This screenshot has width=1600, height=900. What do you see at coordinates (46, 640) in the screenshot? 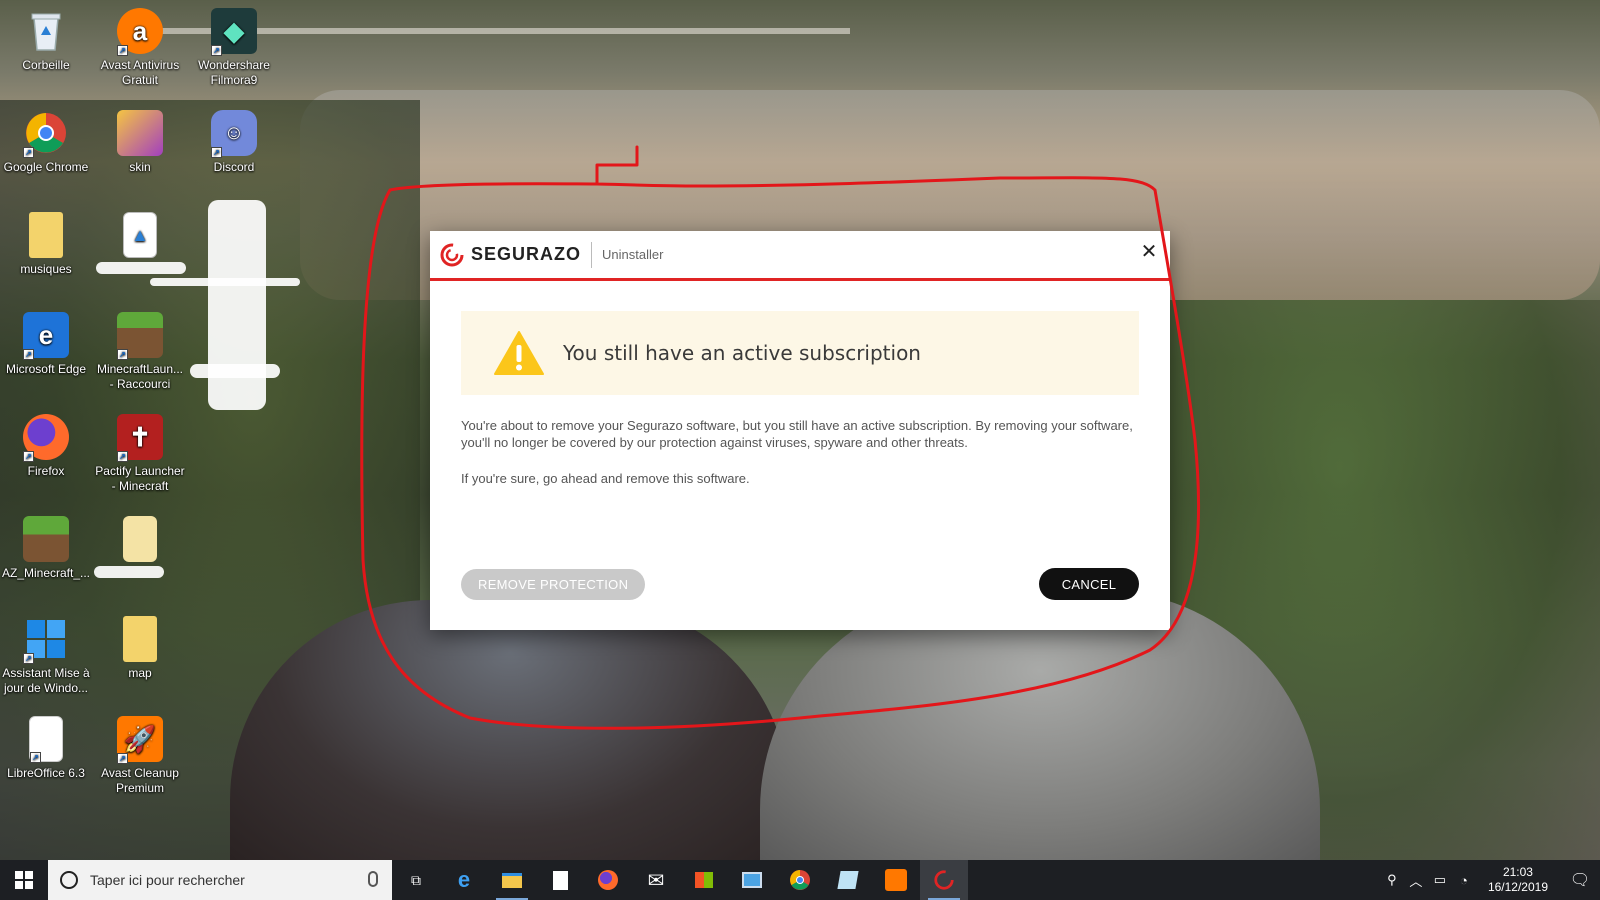
I see `windows-update-icon: ↗` at bounding box center [46, 640].